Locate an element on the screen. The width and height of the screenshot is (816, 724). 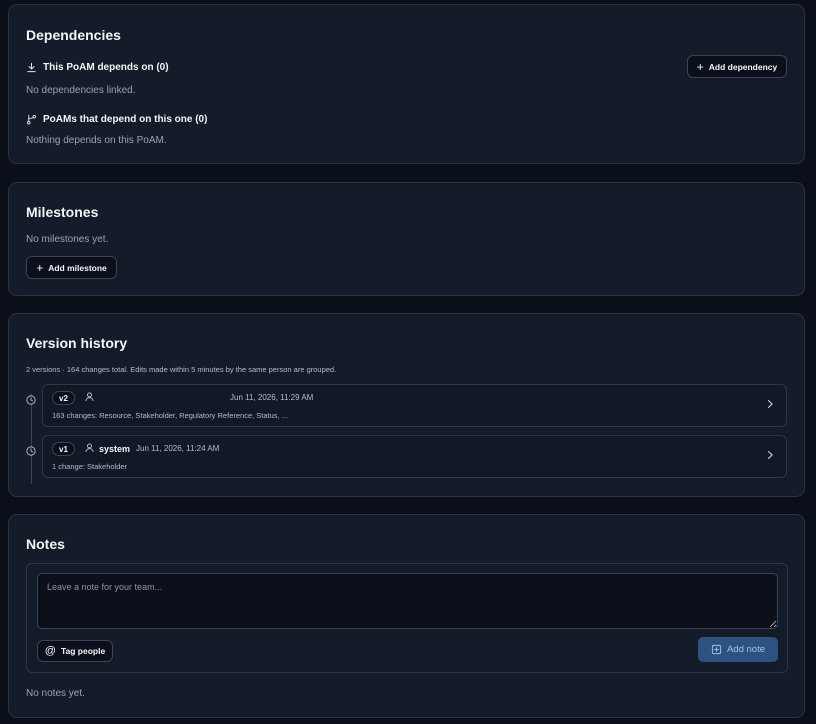
depends-on-empty: No dependencies linked. is located at coordinates (81, 90).